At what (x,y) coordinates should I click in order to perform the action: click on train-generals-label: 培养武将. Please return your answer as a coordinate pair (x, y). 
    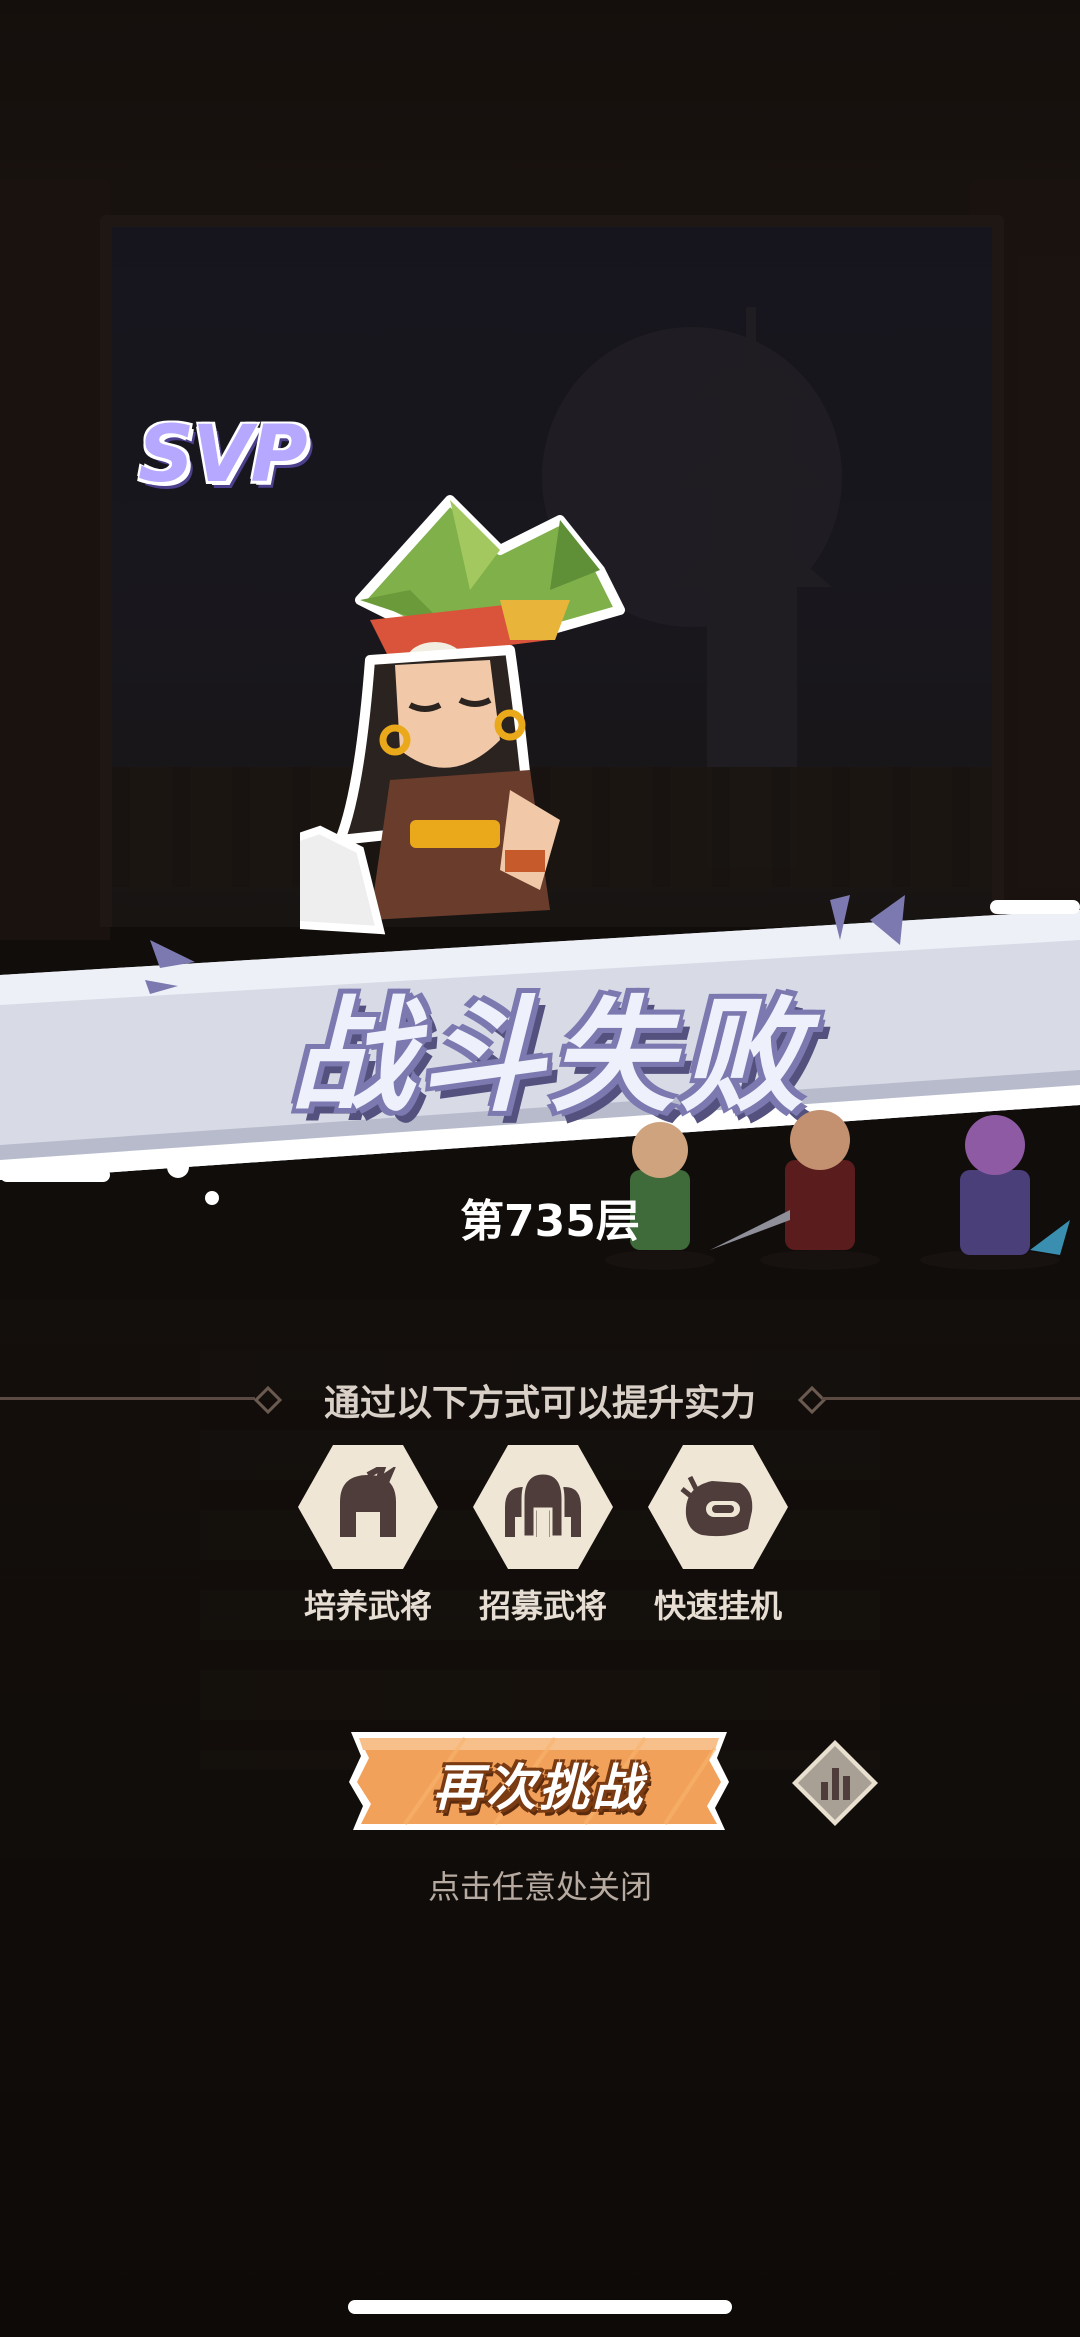
    Looking at the image, I should click on (367, 1606).